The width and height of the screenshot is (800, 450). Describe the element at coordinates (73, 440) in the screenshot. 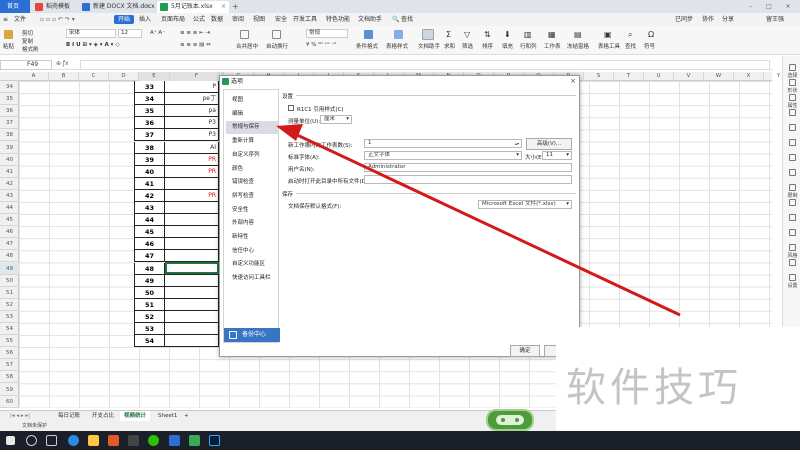

I see `edge-icon` at that location.